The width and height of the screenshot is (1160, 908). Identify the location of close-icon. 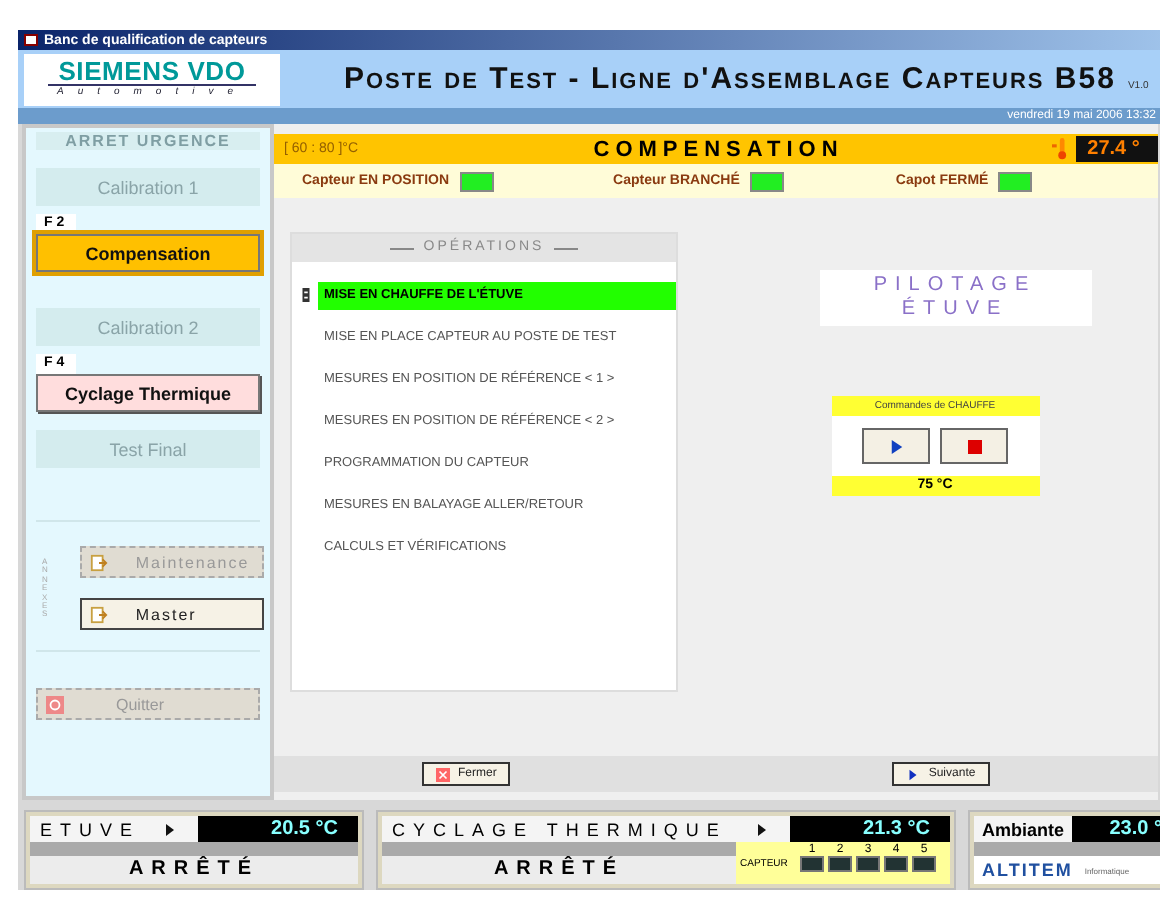
(443, 774).